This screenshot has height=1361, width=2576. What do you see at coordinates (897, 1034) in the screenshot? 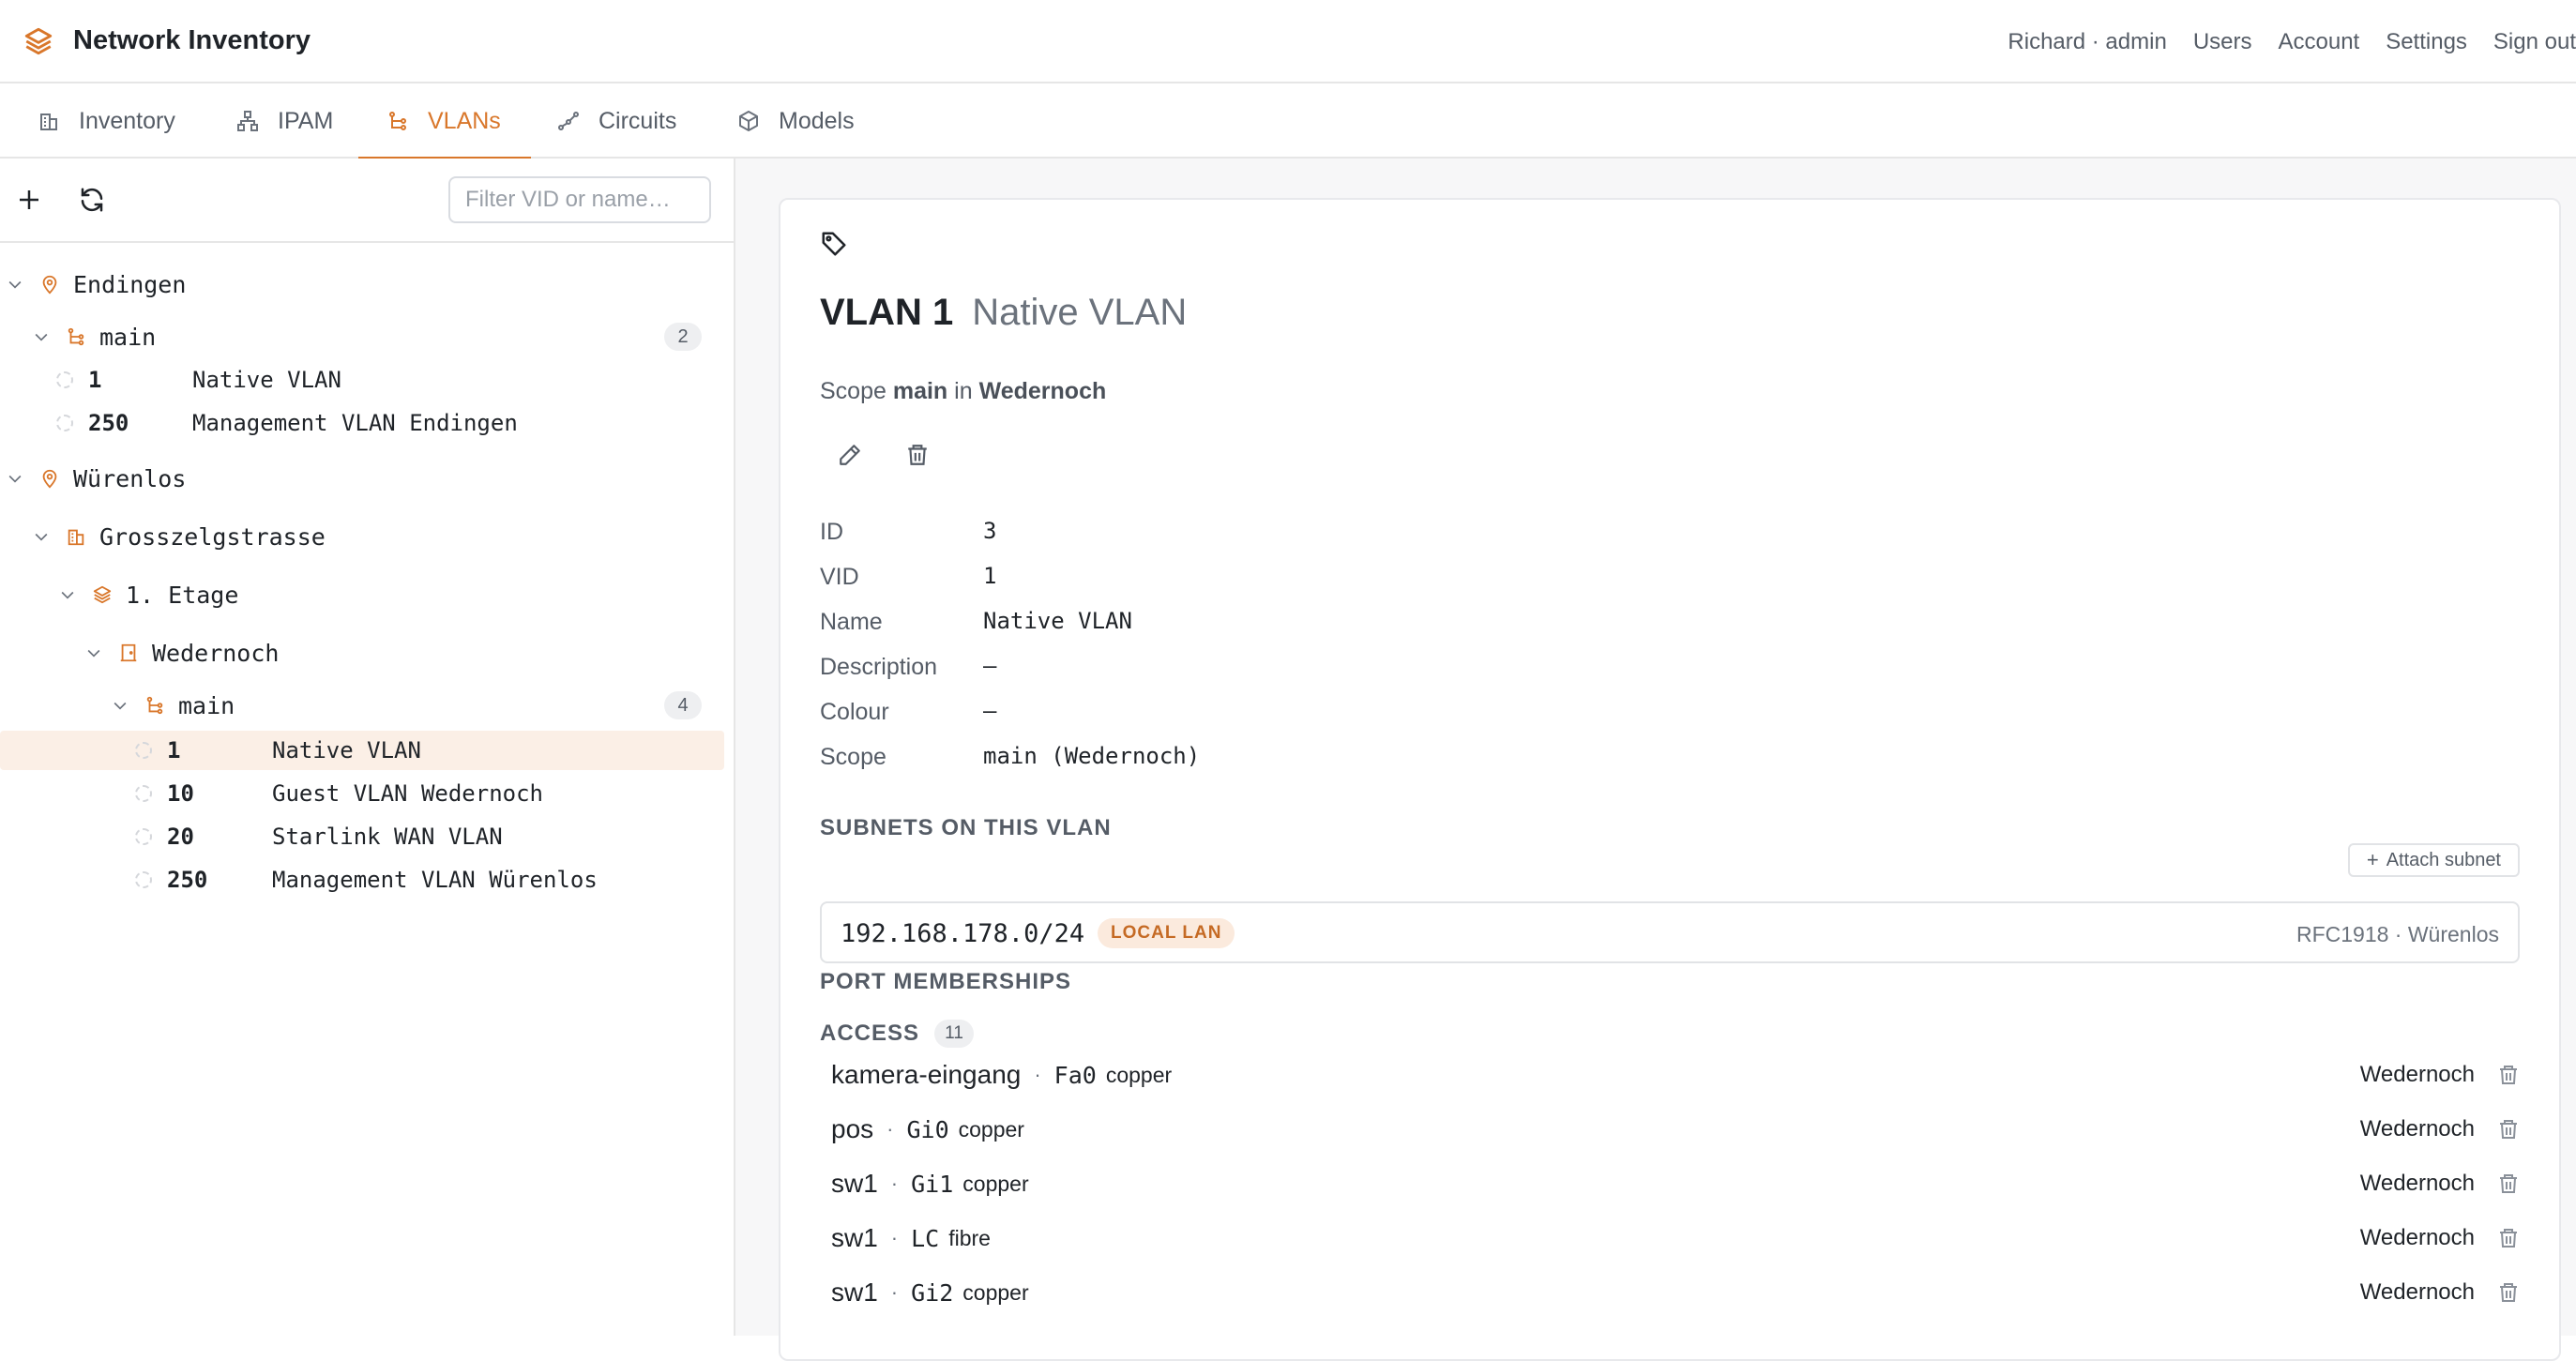
I see `access-heading: ACCESS 11` at bounding box center [897, 1034].